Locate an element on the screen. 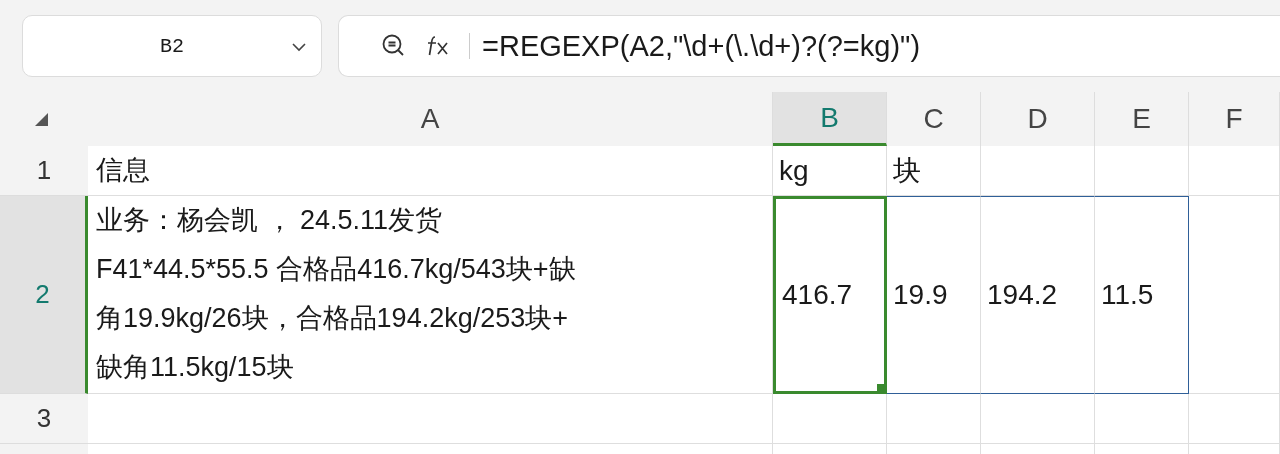 Image resolution: width=1280 pixels, height=454 pixels. function-icon is located at coordinates (438, 46).